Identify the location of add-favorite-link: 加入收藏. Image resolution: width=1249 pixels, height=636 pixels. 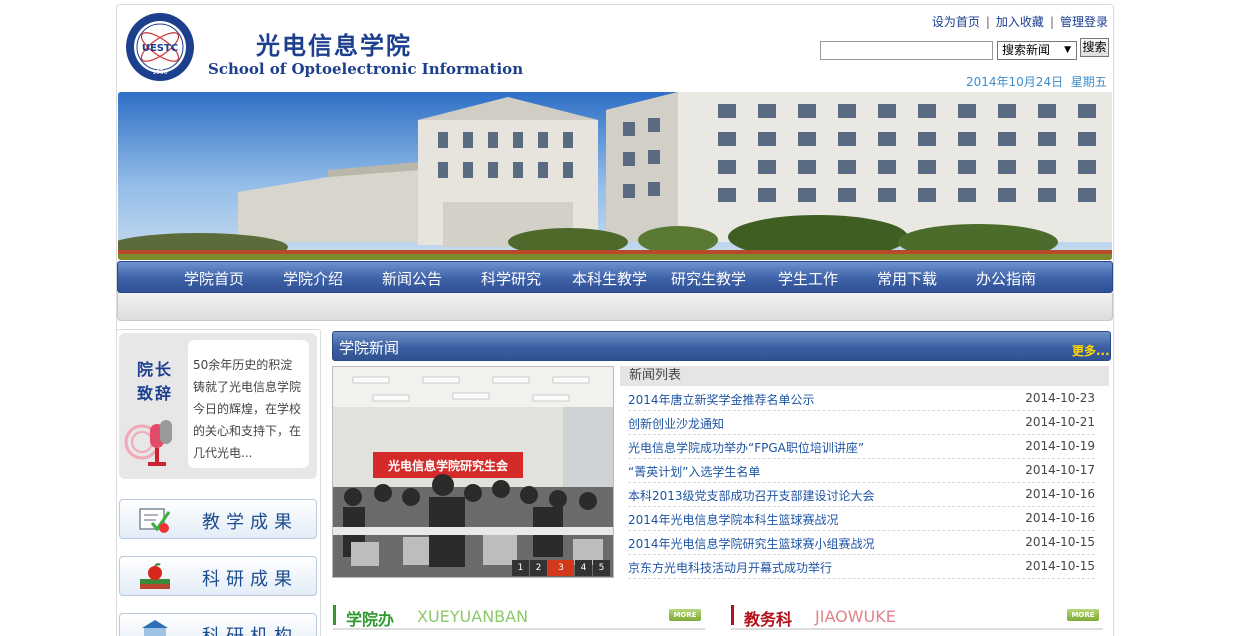
(1020, 22).